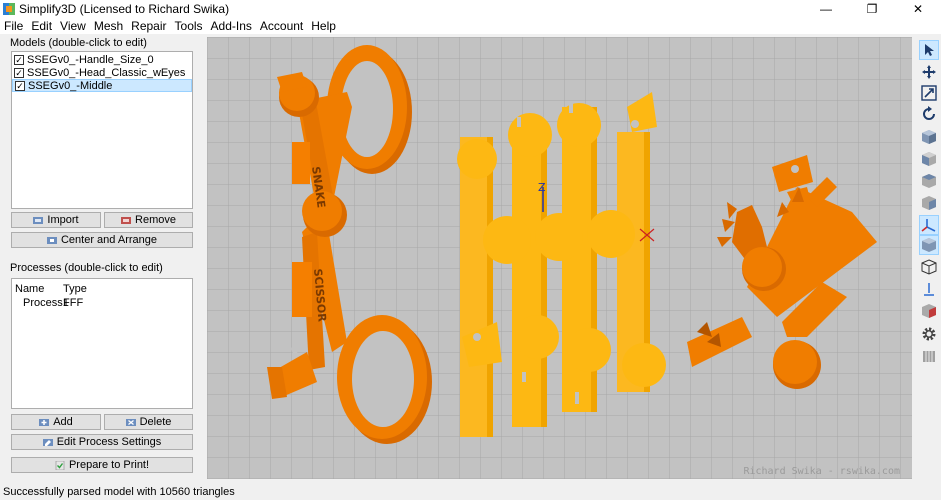 The height and width of the screenshot is (500, 941). I want to click on move-icon, so click(929, 72).